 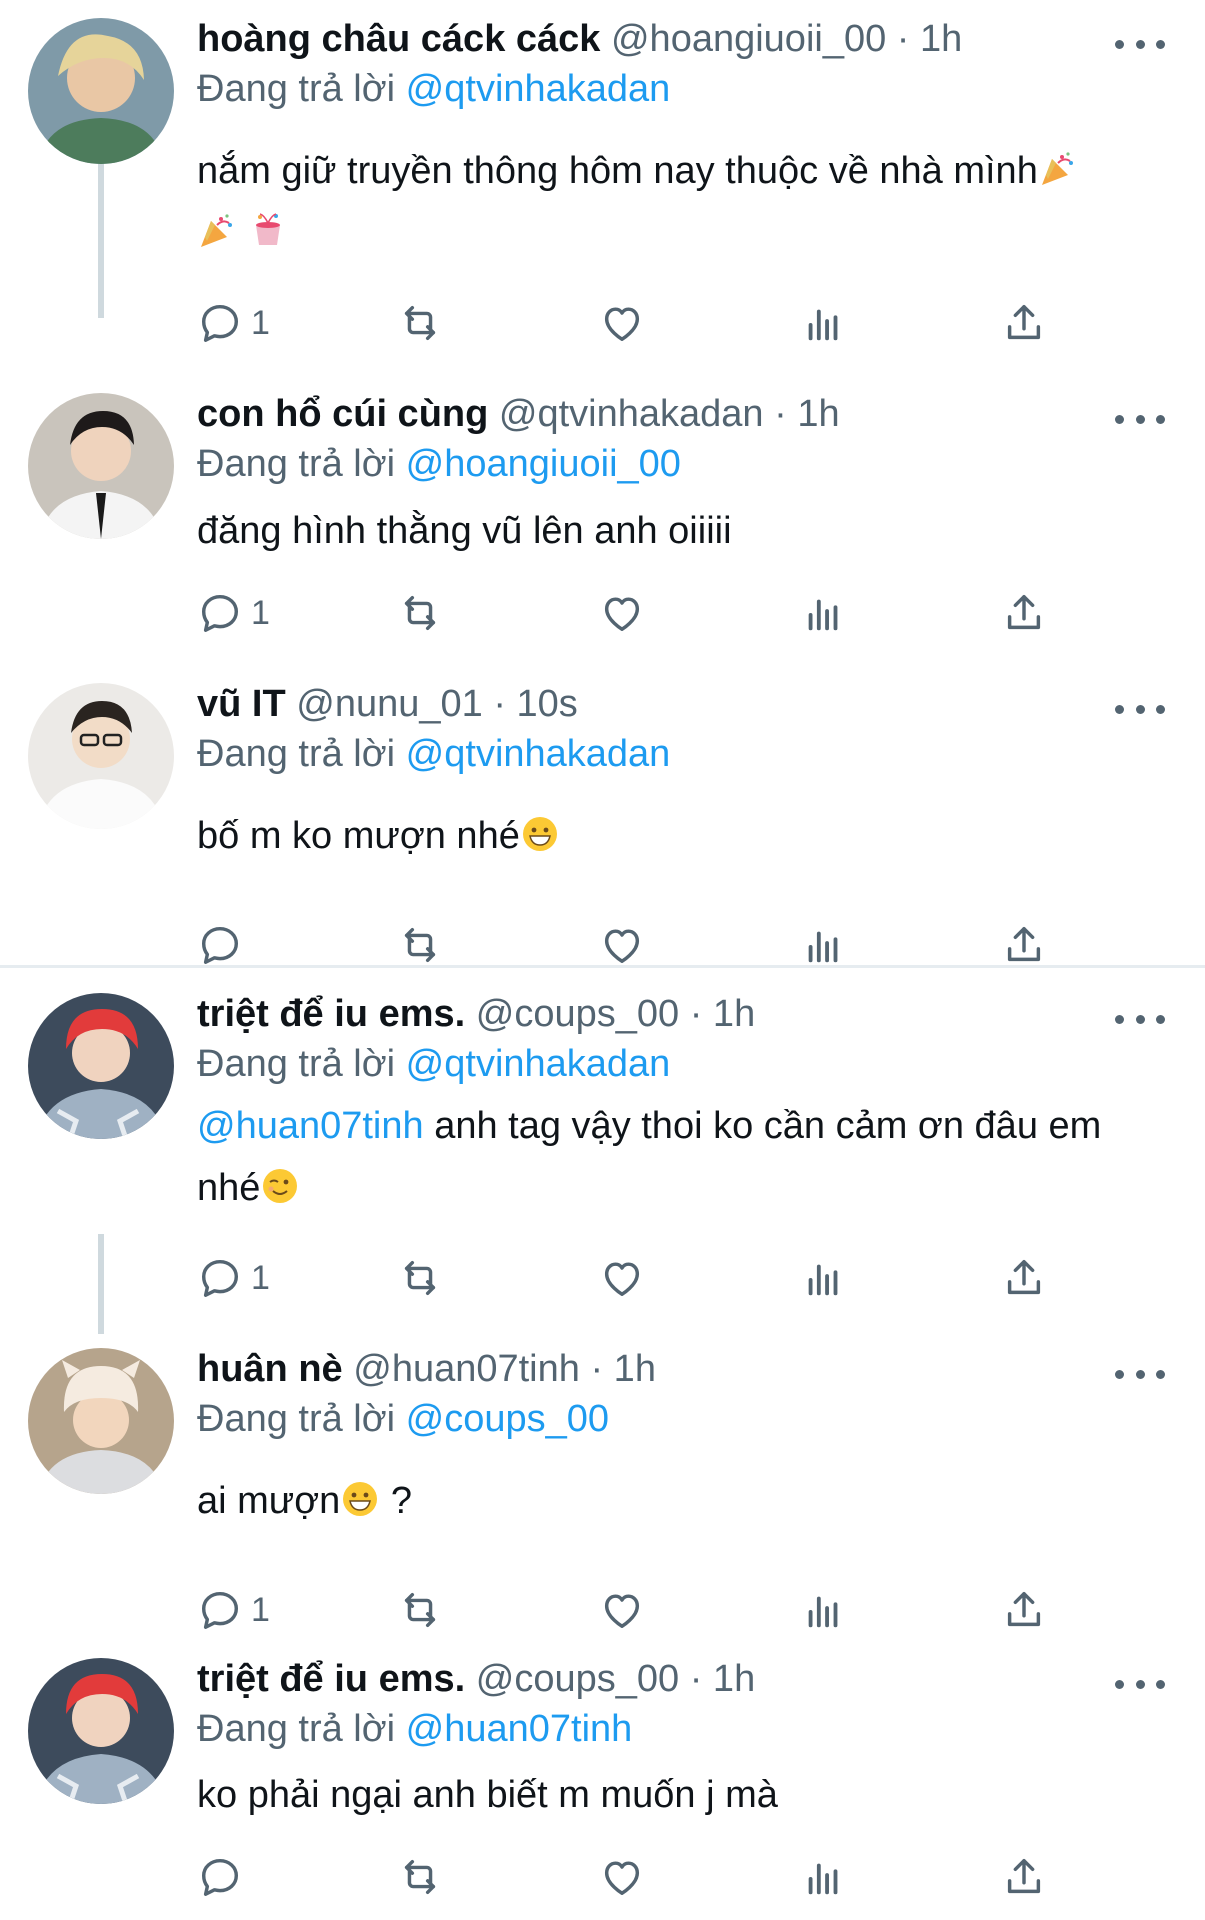 What do you see at coordinates (535, 704) in the screenshot?
I see `timestamp: · 10s` at bounding box center [535, 704].